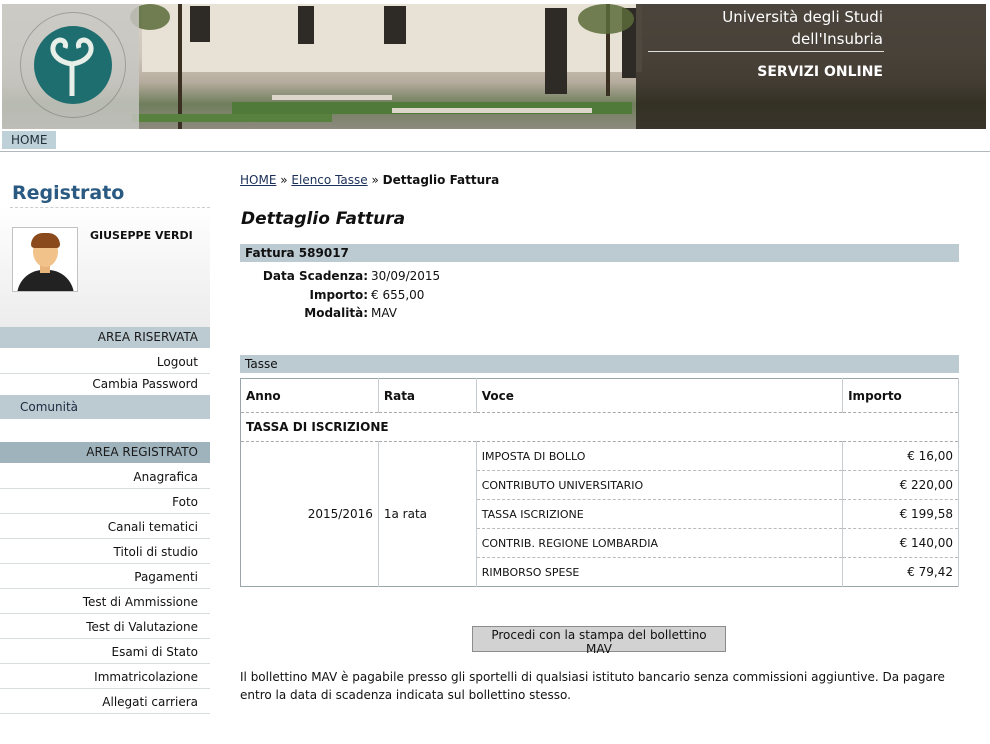 The height and width of the screenshot is (744, 990). I want to click on importo-value: € 655,00, so click(398, 295).